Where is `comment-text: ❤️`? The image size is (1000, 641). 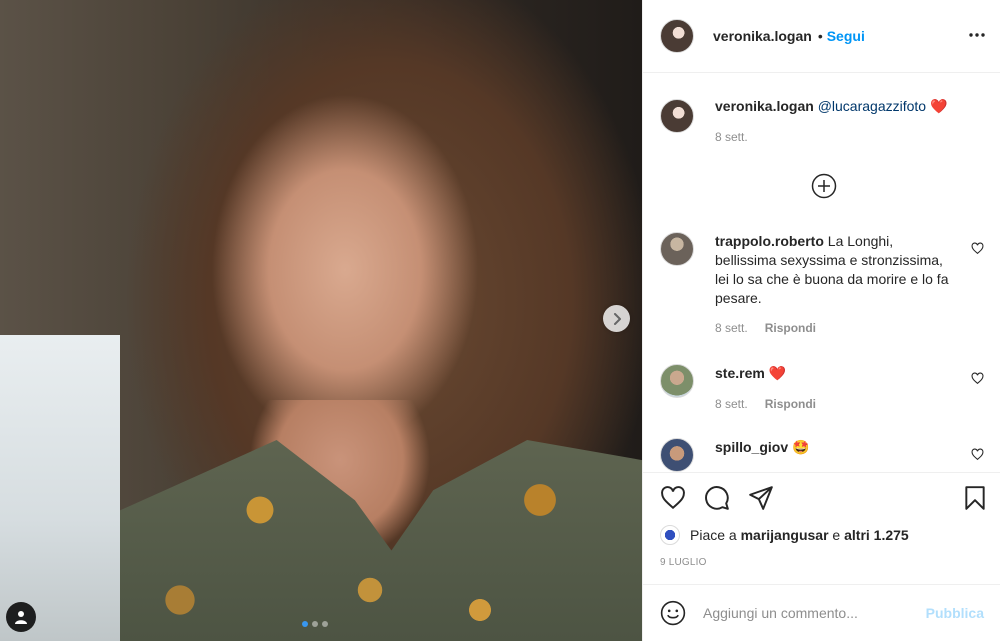
comment-text: ❤️ is located at coordinates (777, 373).